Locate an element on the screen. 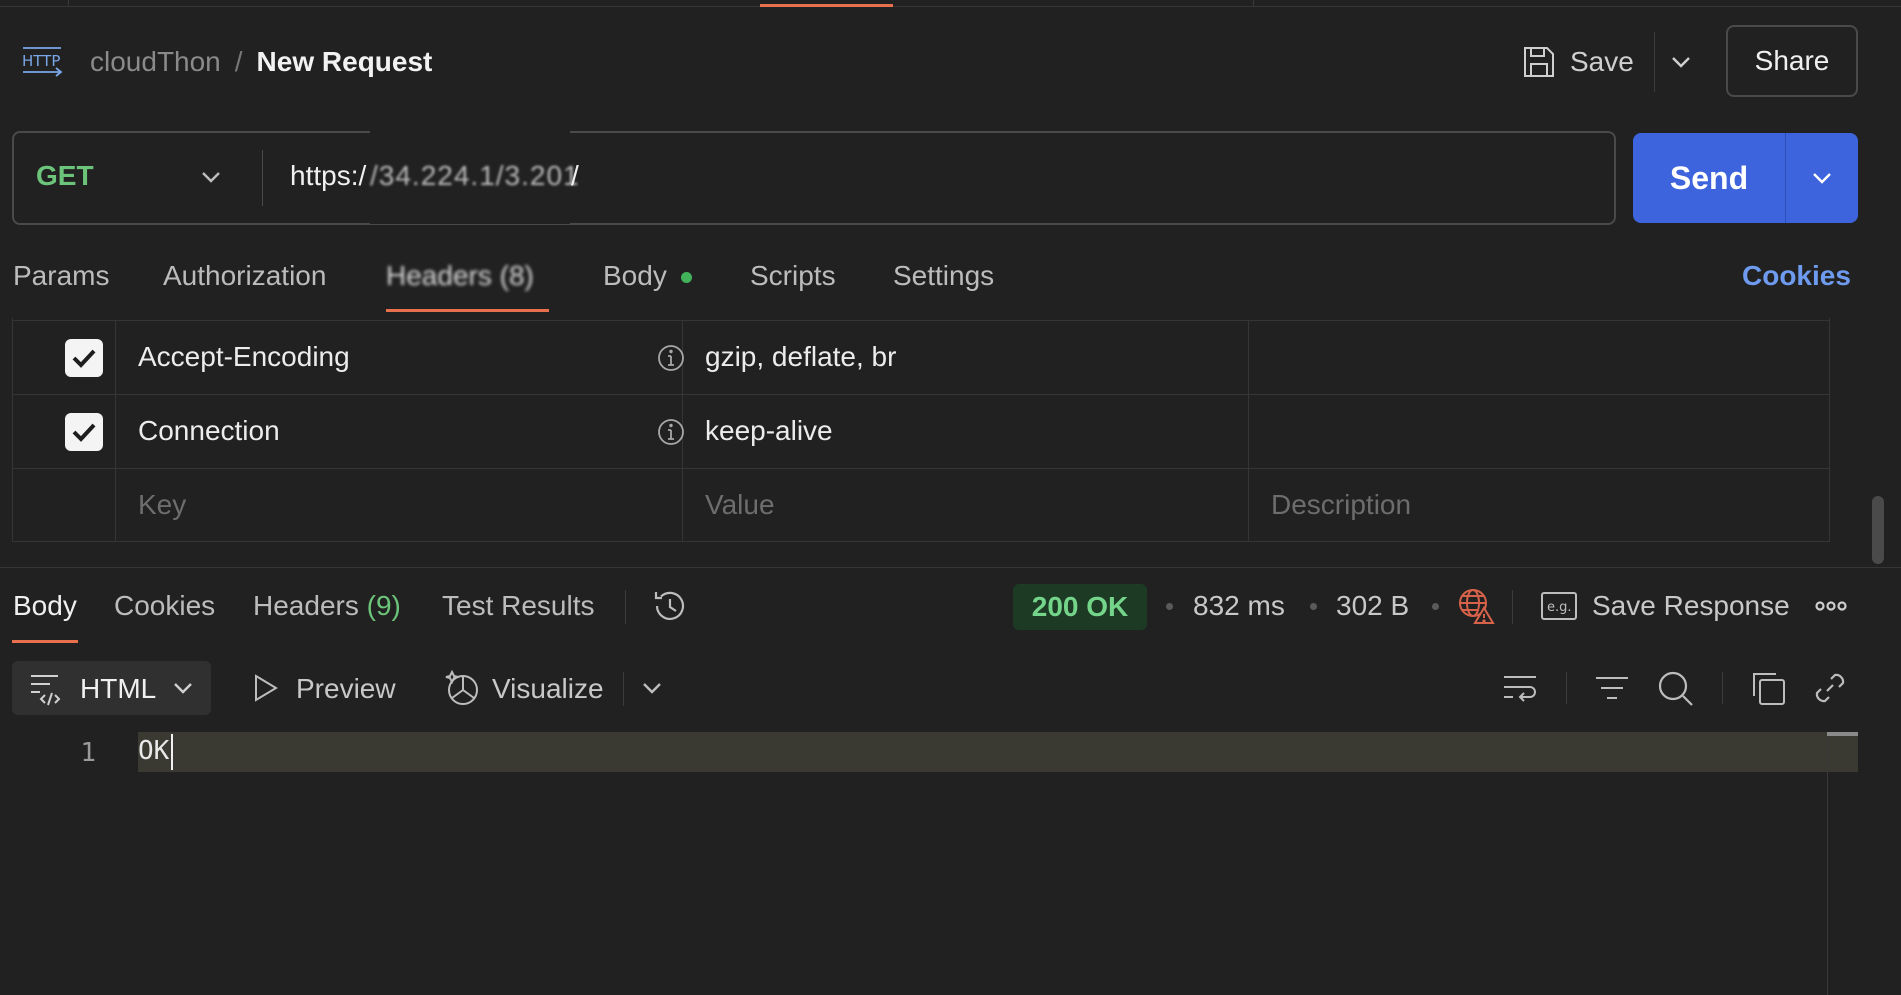 This screenshot has height=995, width=1901. scrollbar-thumb is located at coordinates (1878, 530).